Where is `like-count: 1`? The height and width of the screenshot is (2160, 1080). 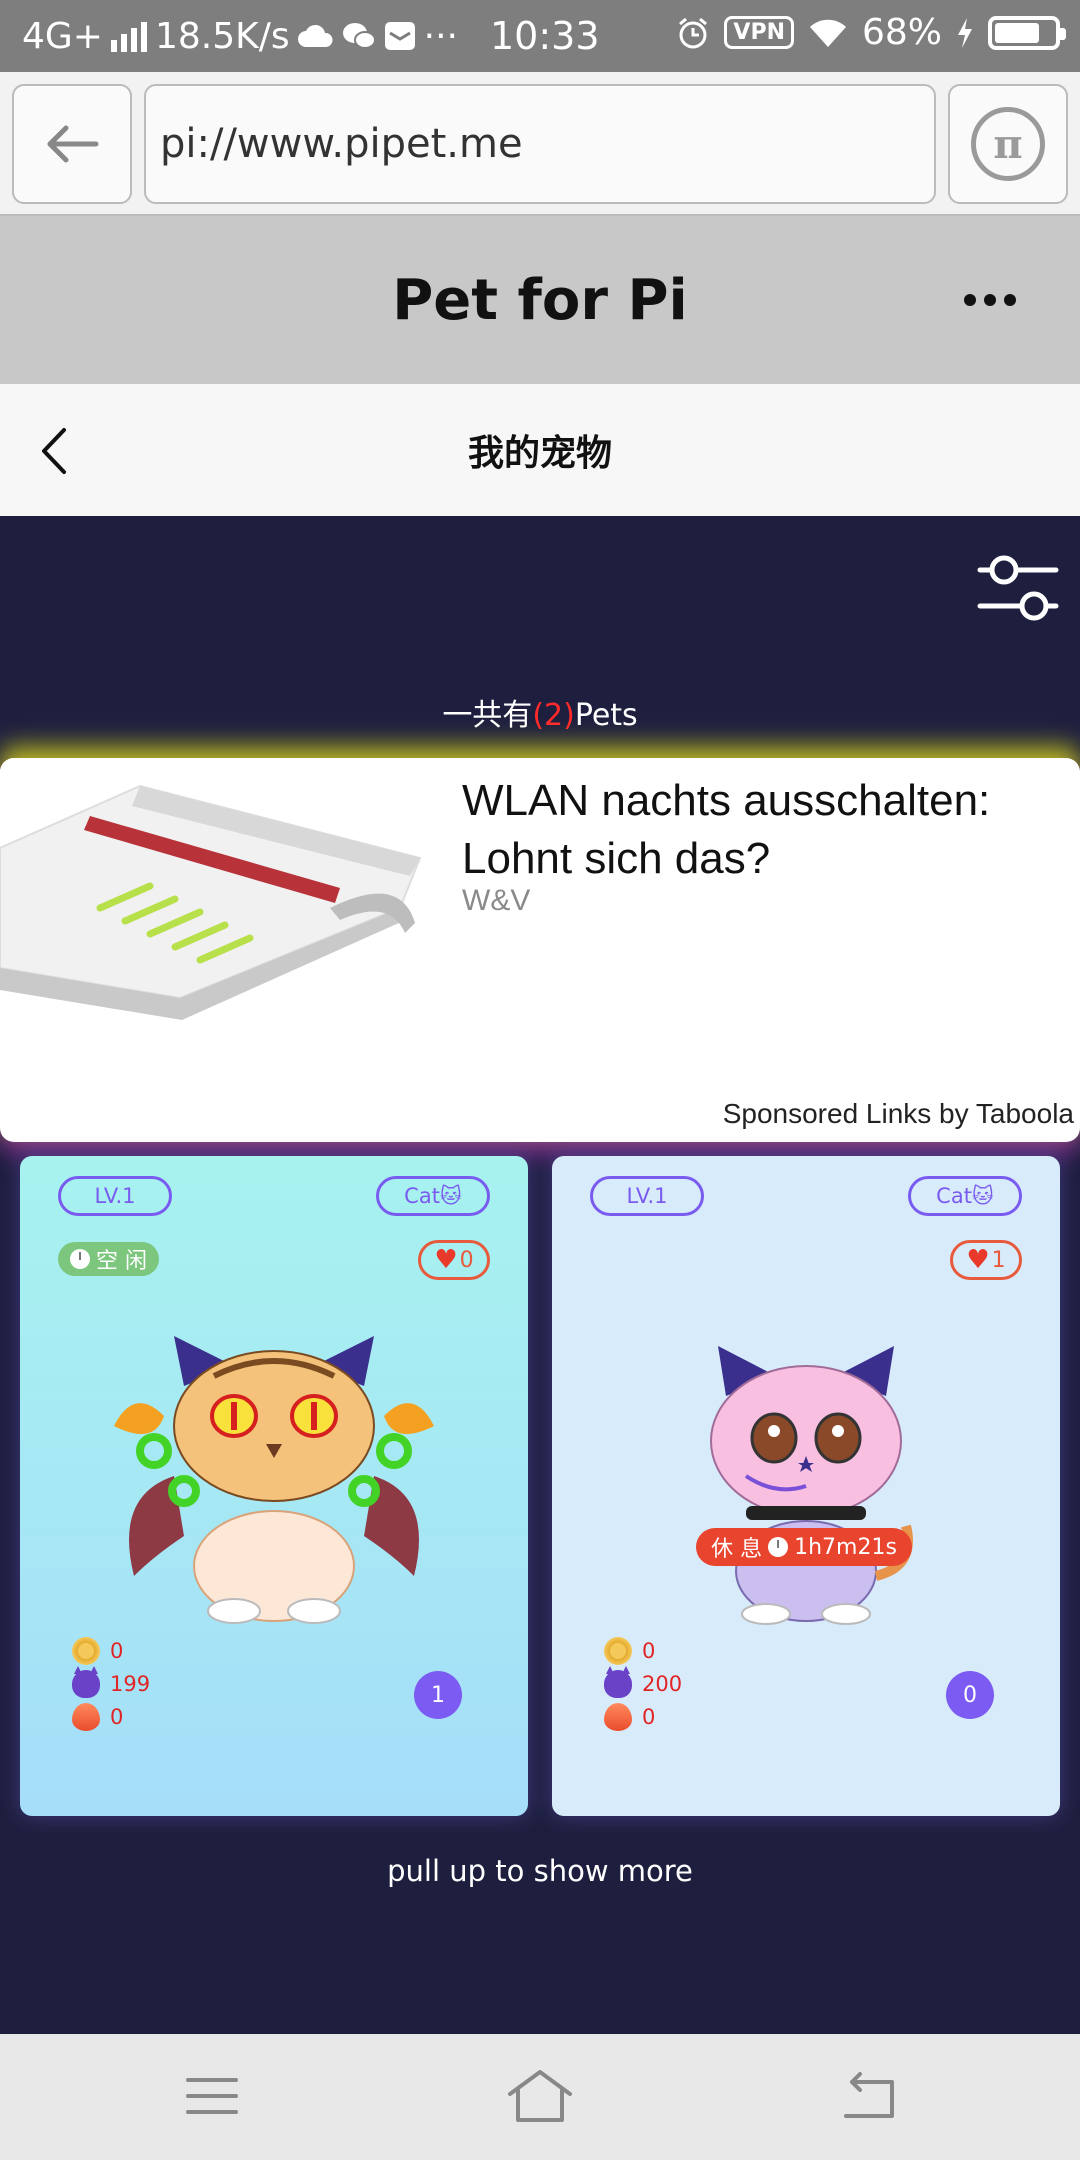
like-count: 1 is located at coordinates (998, 1260).